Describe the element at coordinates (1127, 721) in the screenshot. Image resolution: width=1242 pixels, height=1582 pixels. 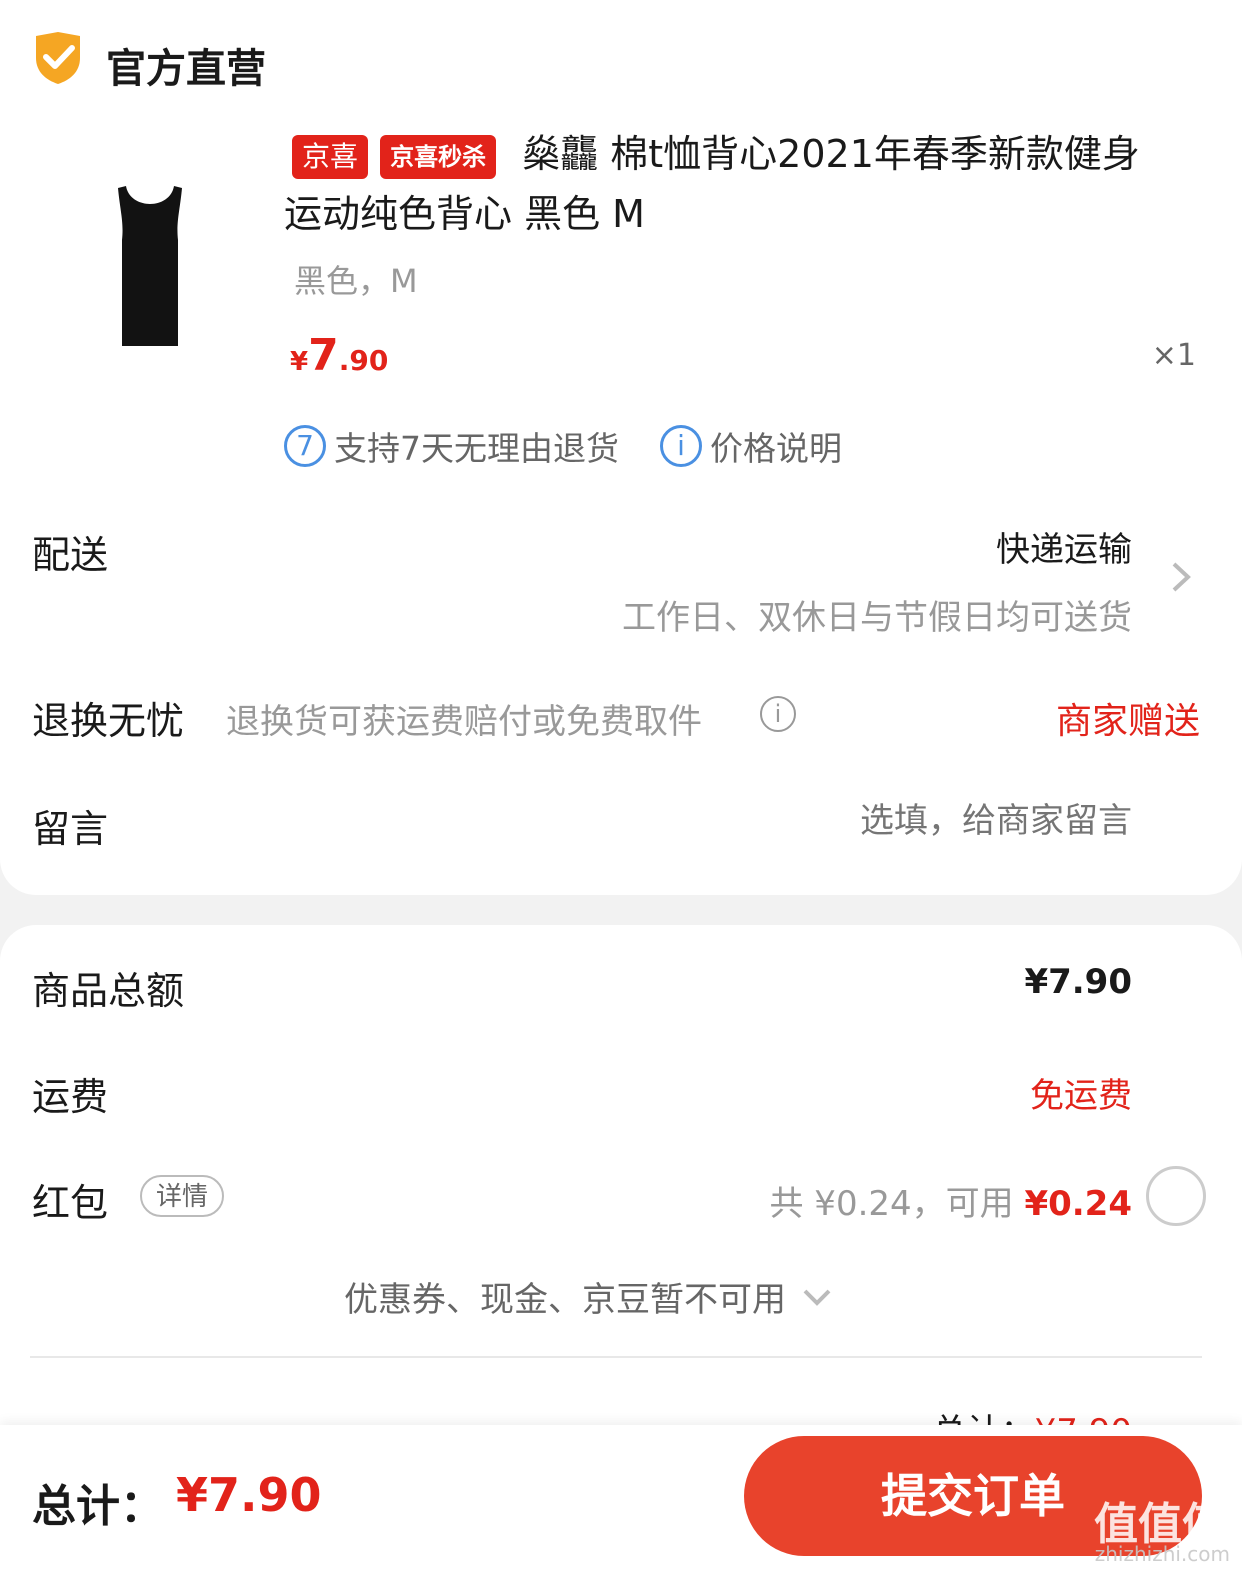
I see `returns-badge: 商家赠送` at that location.